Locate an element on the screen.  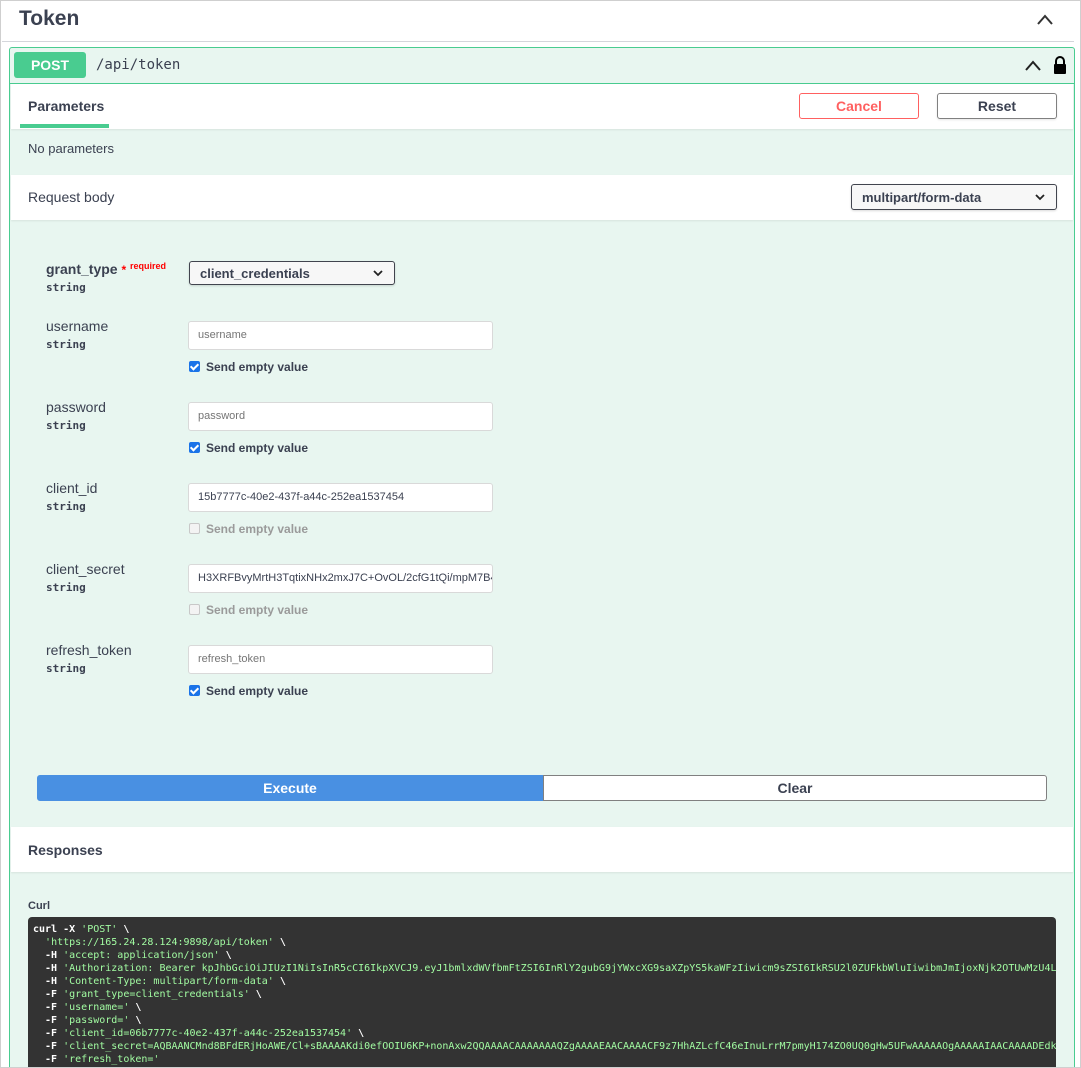
username-send-empty: Send empty value is located at coordinates (248, 367).